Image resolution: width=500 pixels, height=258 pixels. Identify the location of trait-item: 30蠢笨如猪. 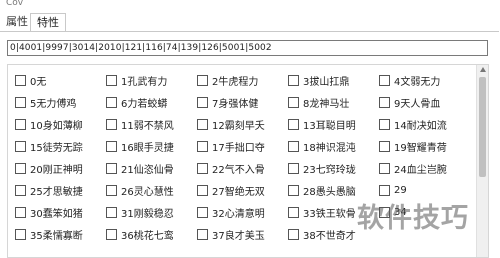
(49, 212).